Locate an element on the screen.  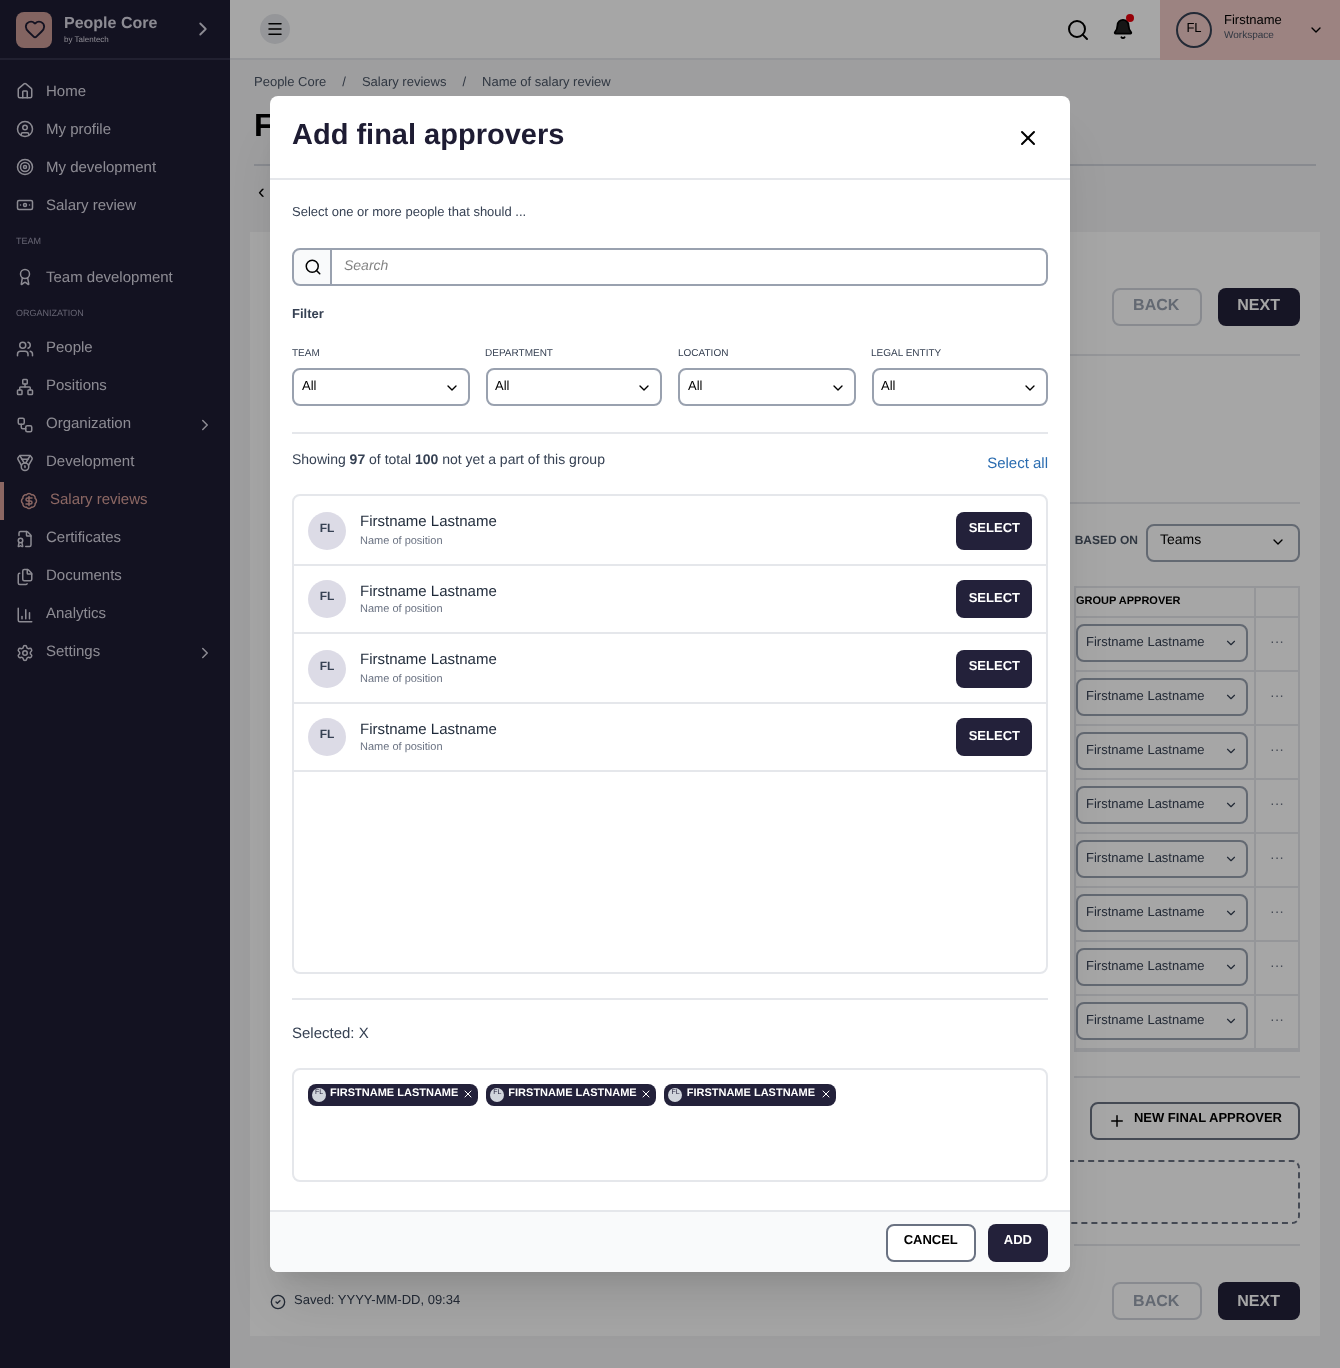
search-button is located at coordinates (312, 266).